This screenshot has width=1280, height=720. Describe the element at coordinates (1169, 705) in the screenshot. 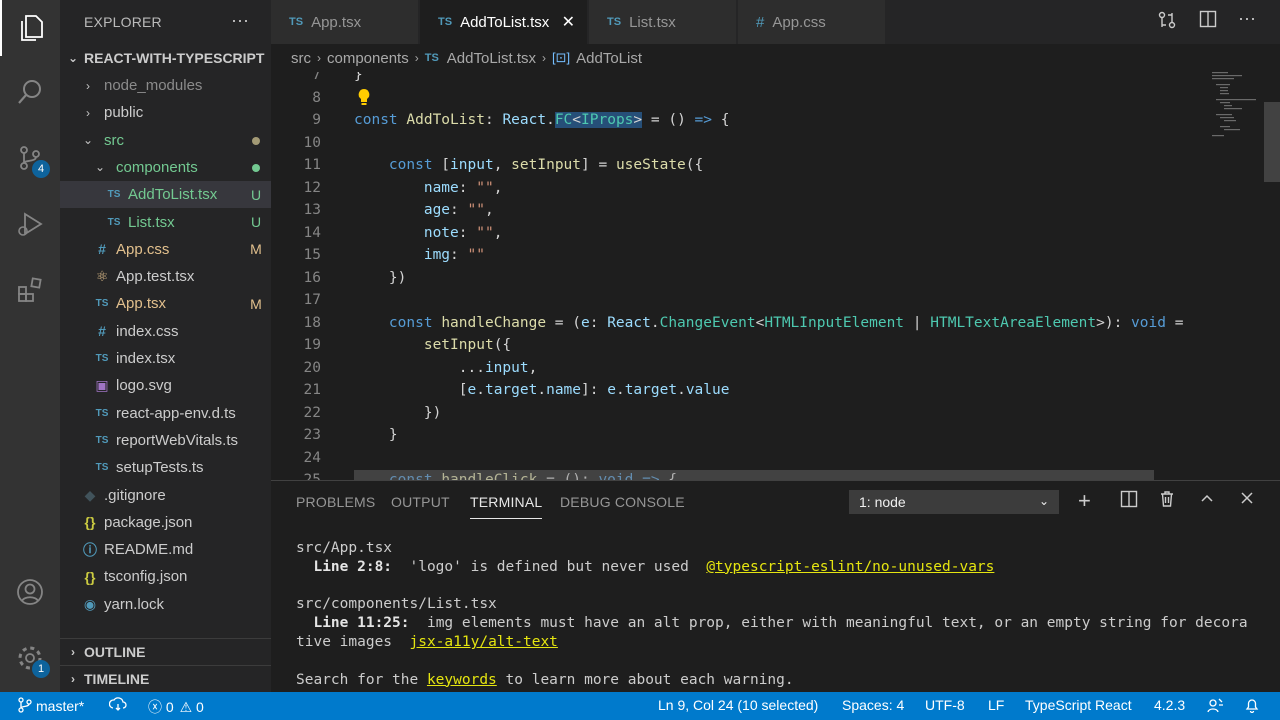

I see `typescript-version: 4.2.3` at that location.